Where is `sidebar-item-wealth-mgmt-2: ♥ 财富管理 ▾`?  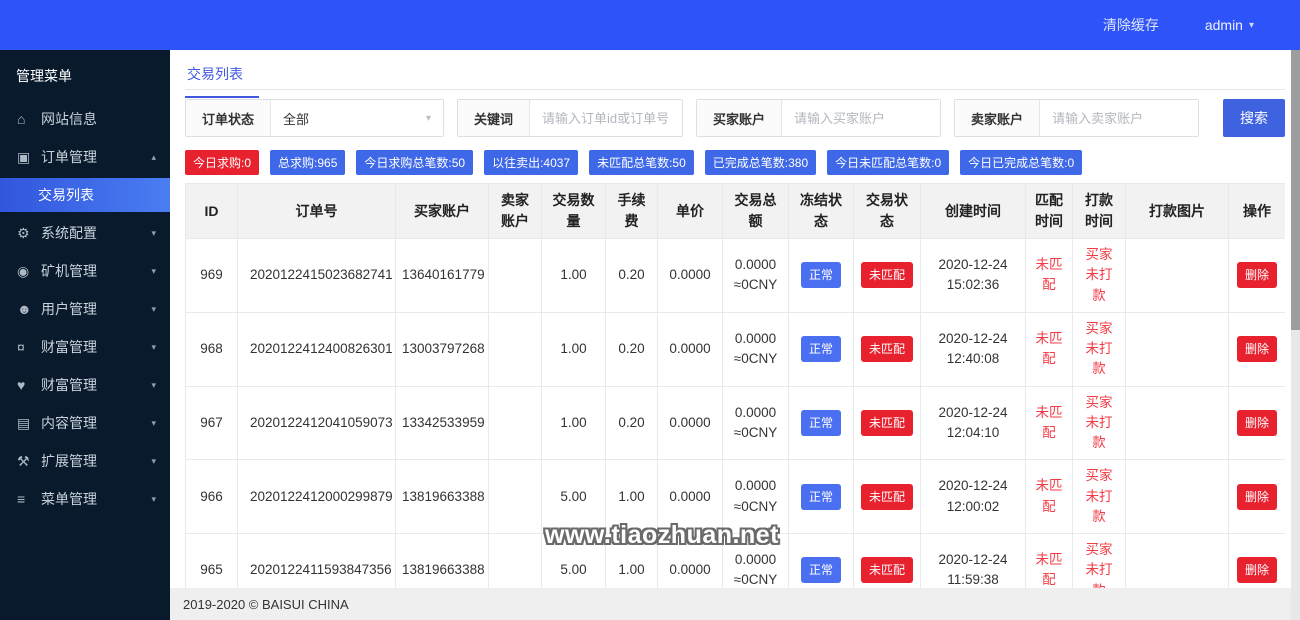
sidebar-item-wealth-mgmt-2: ♥ 财富管理 ▾ is located at coordinates (85, 385).